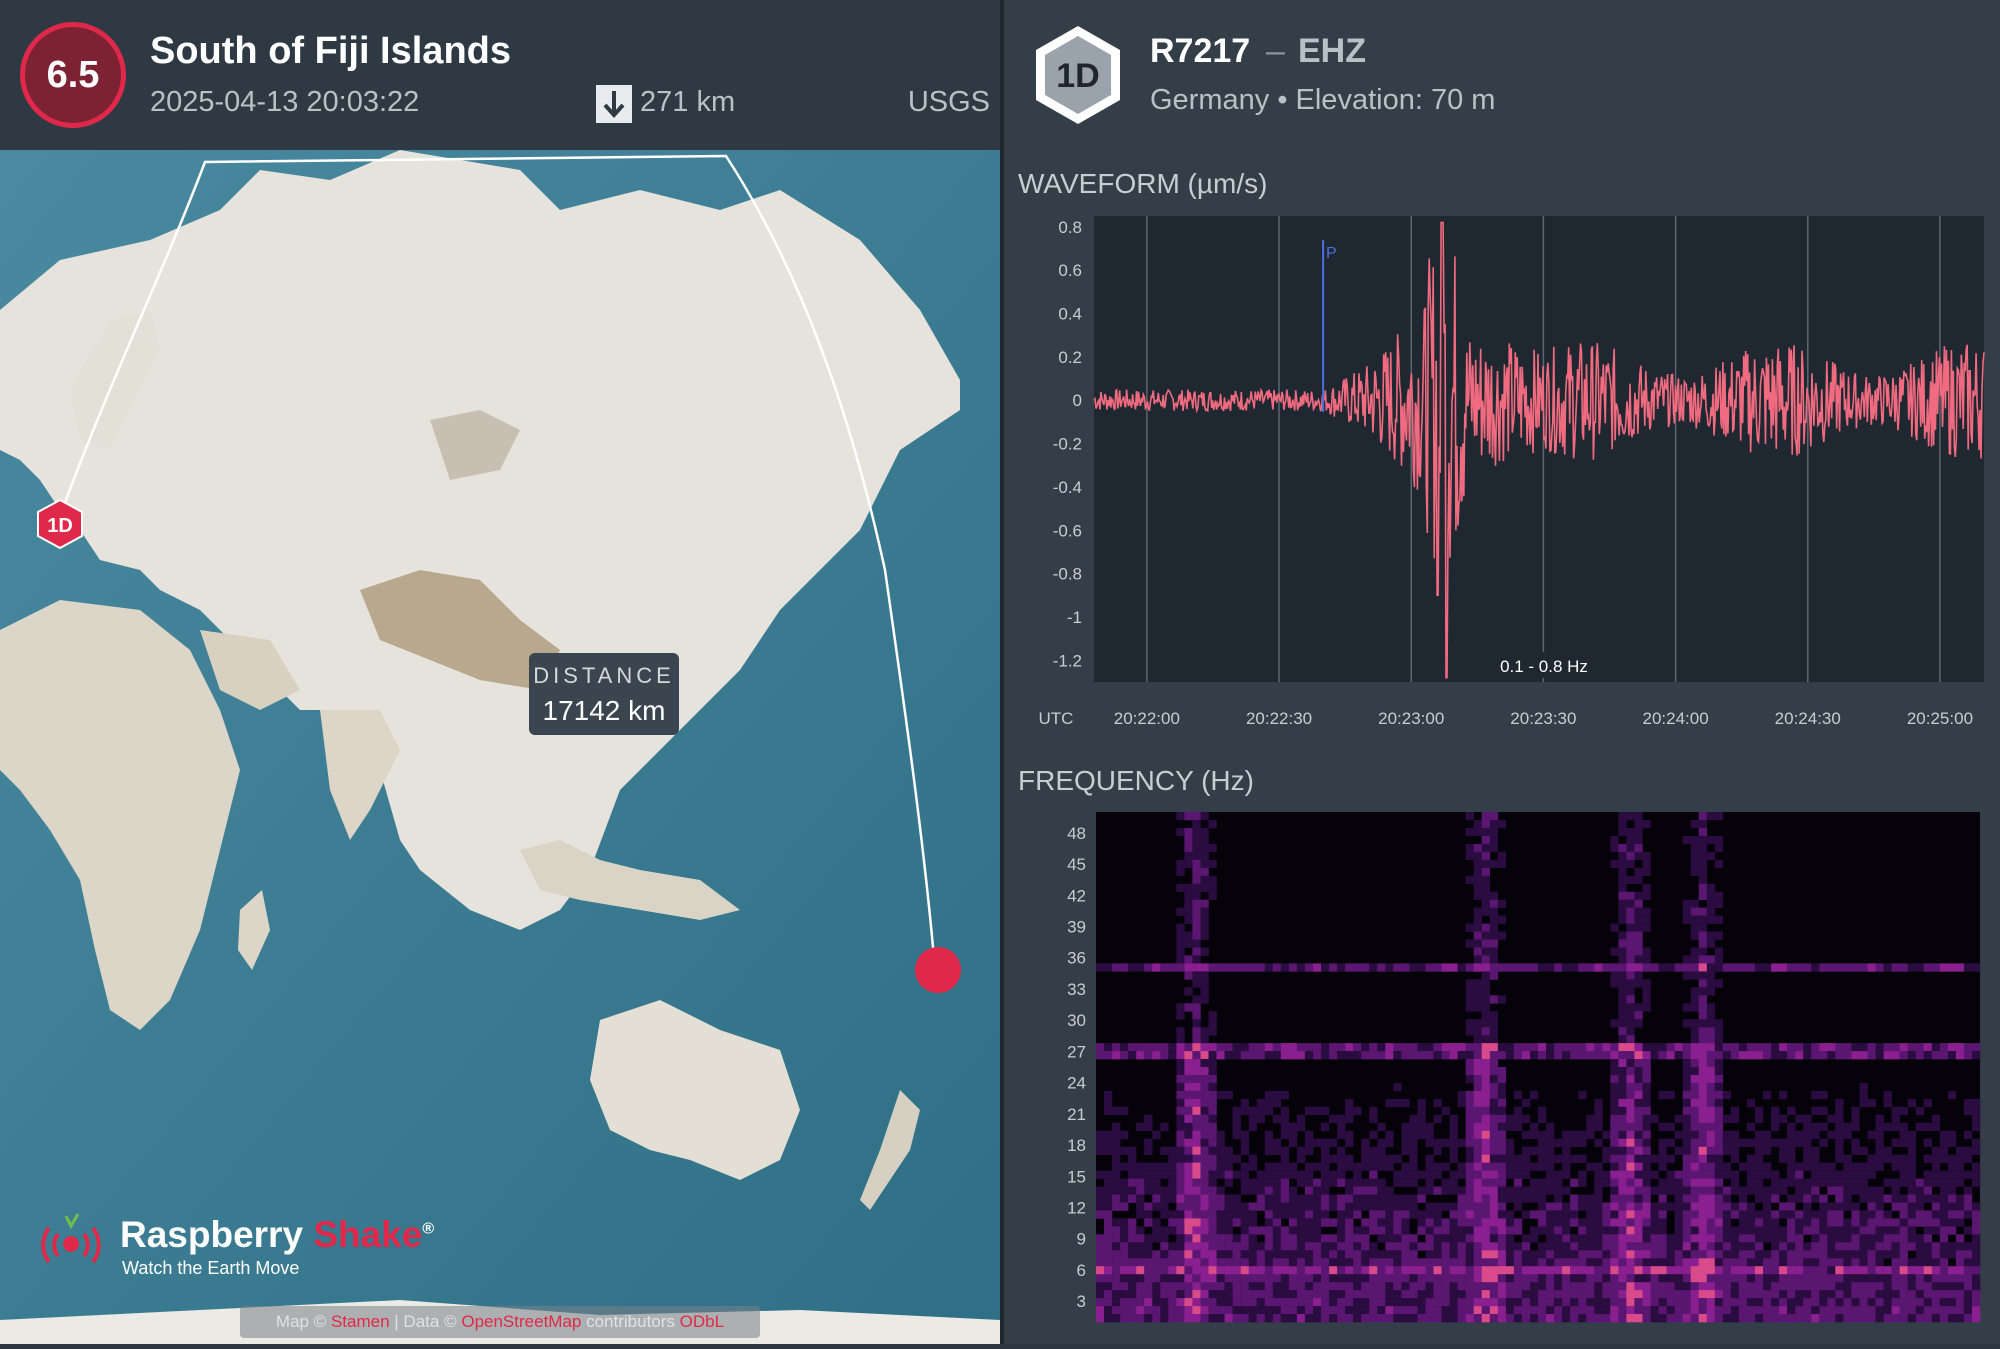  Describe the element at coordinates (702, 1322) in the screenshot. I see `odbl-link: ODbL` at that location.